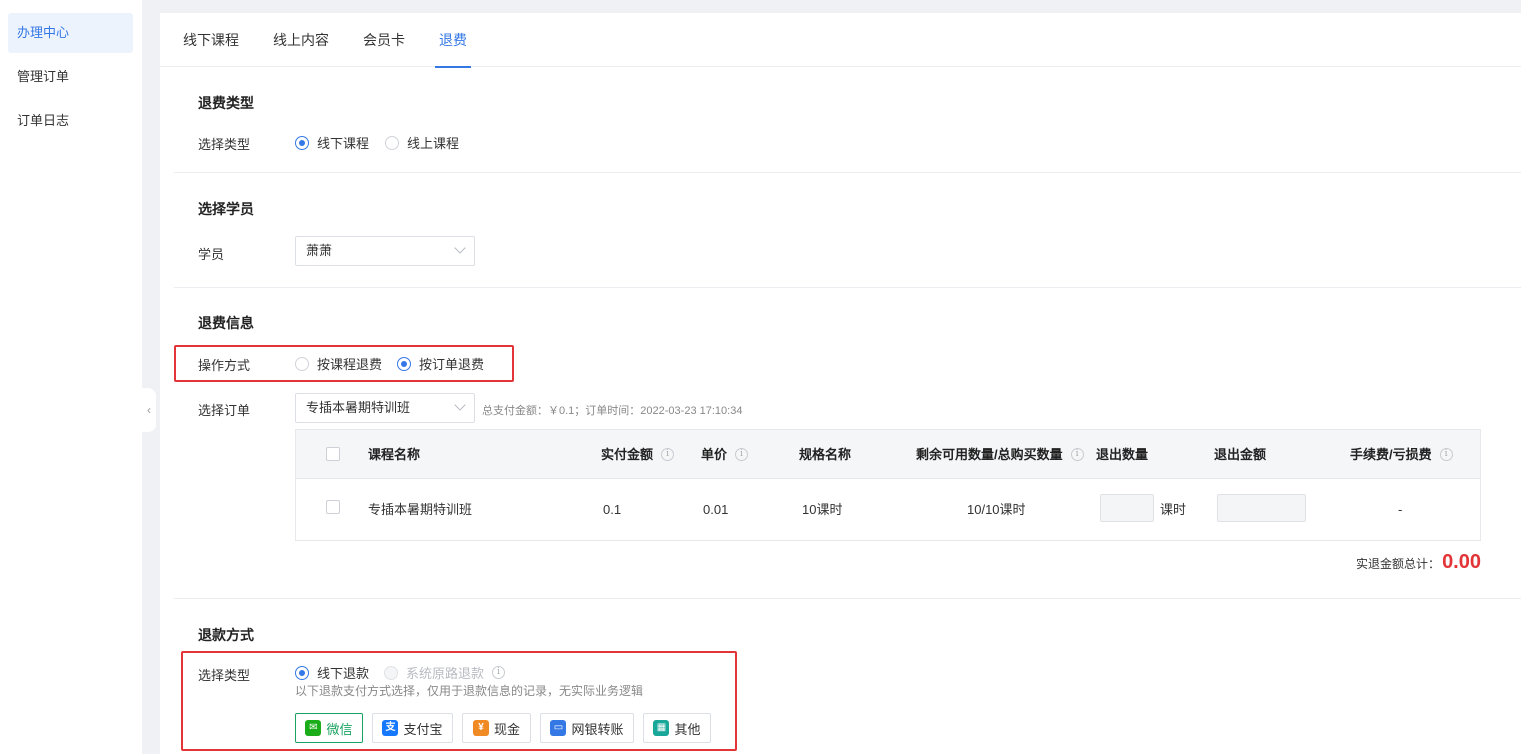 Image resolution: width=1521 pixels, height=754 pixels. I want to click on order-select: 专插本暑期特训班, so click(385, 408).